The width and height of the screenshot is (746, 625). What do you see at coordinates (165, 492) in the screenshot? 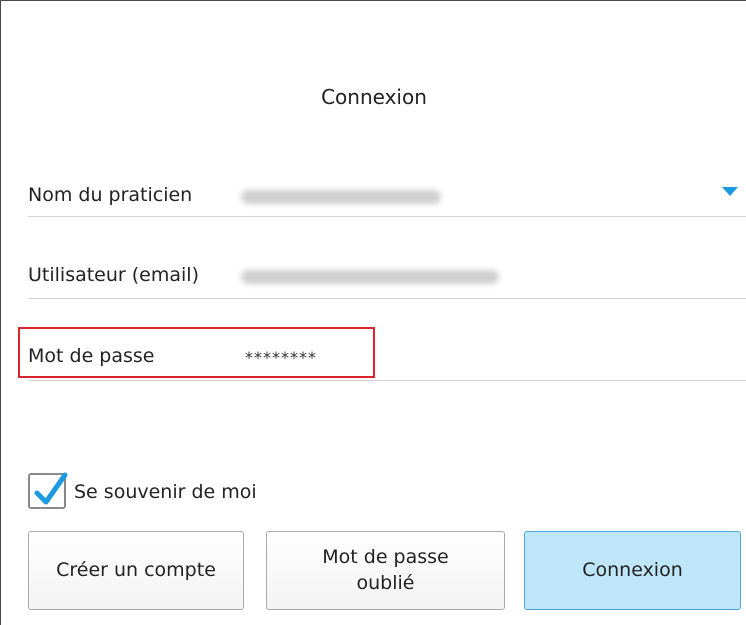
I see `remember-me-label: Se souvenir de moi` at bounding box center [165, 492].